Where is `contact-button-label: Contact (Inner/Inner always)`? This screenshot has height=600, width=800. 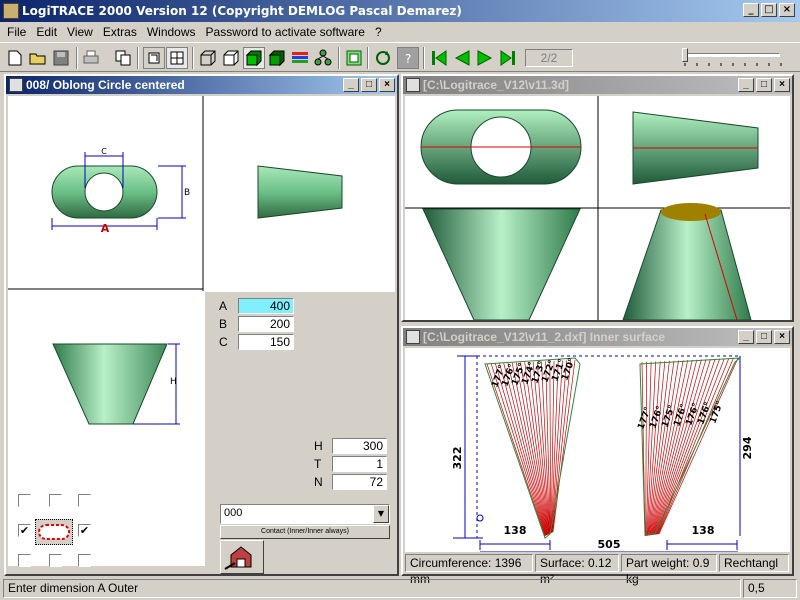
contact-button-label: Contact (Inner/Inner always) is located at coordinates (305, 531).